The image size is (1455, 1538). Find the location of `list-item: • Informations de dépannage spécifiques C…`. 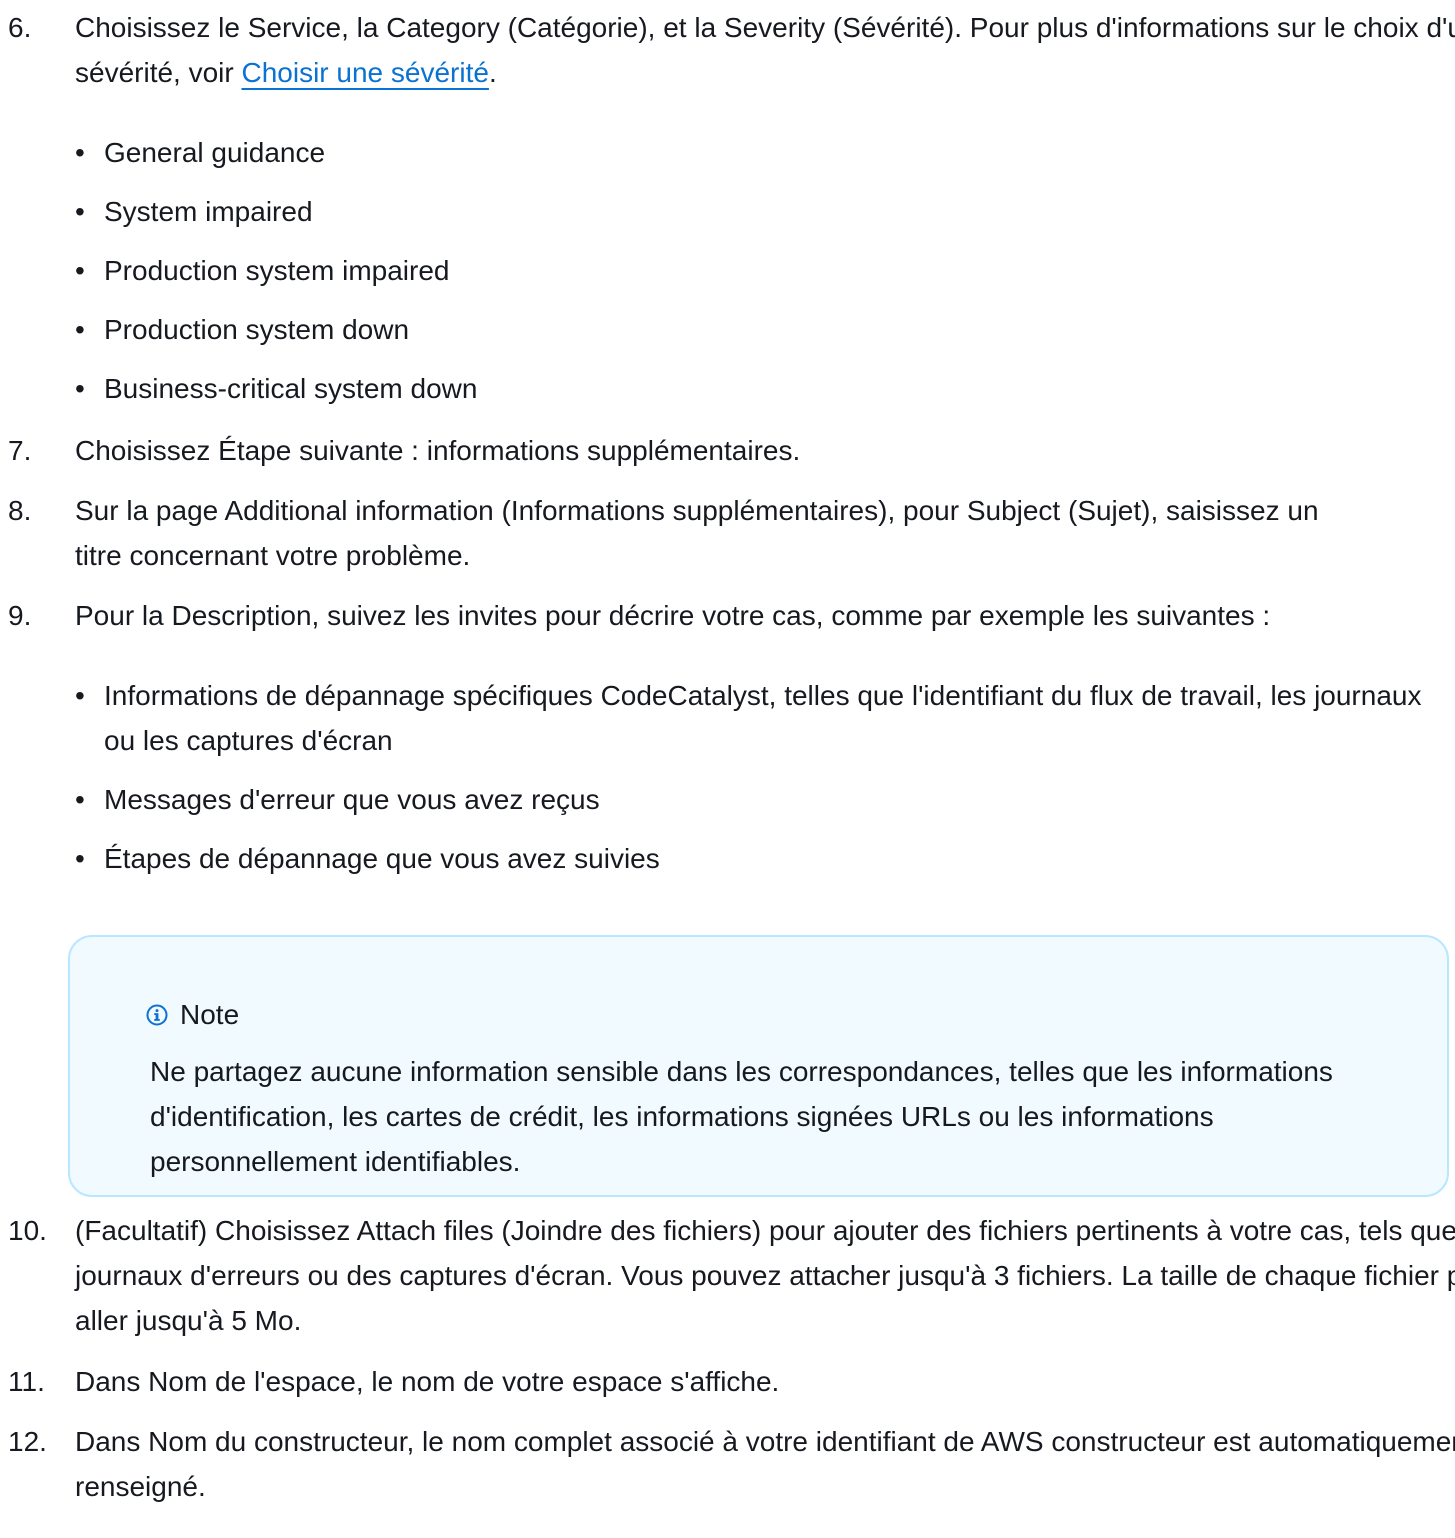

list-item: • Informations de dépannage spécifiques C… is located at coordinates (760, 718).